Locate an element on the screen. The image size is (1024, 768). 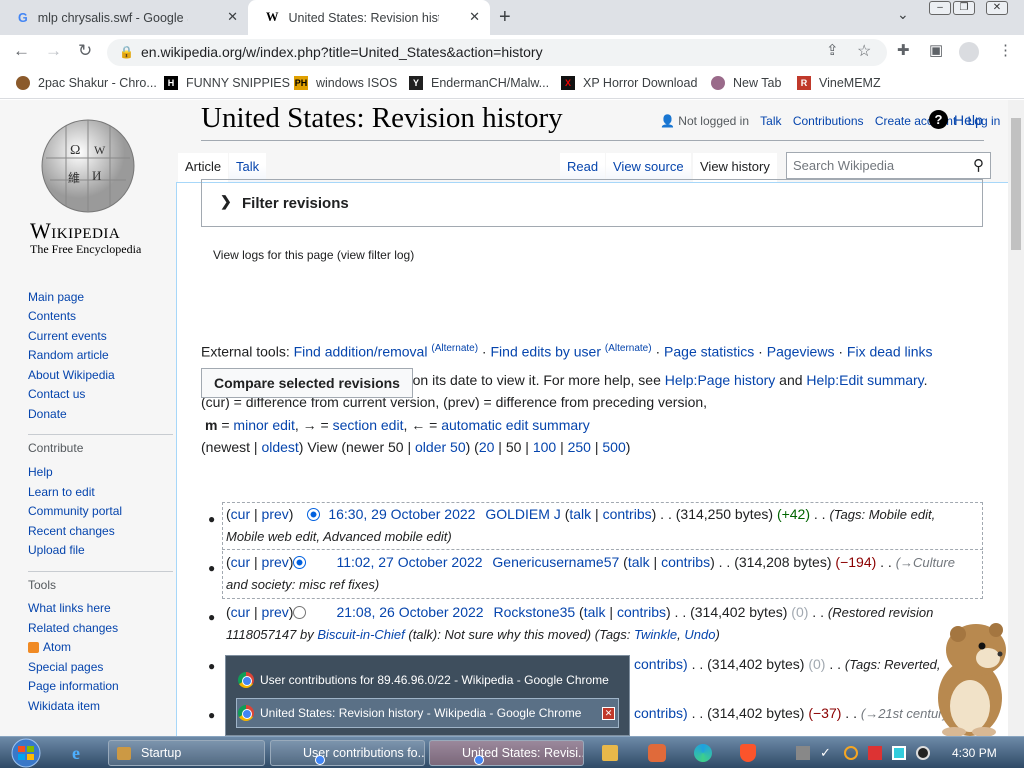
wikipedia-wordmark: Wikipedia is located at coordinates (75, 231).